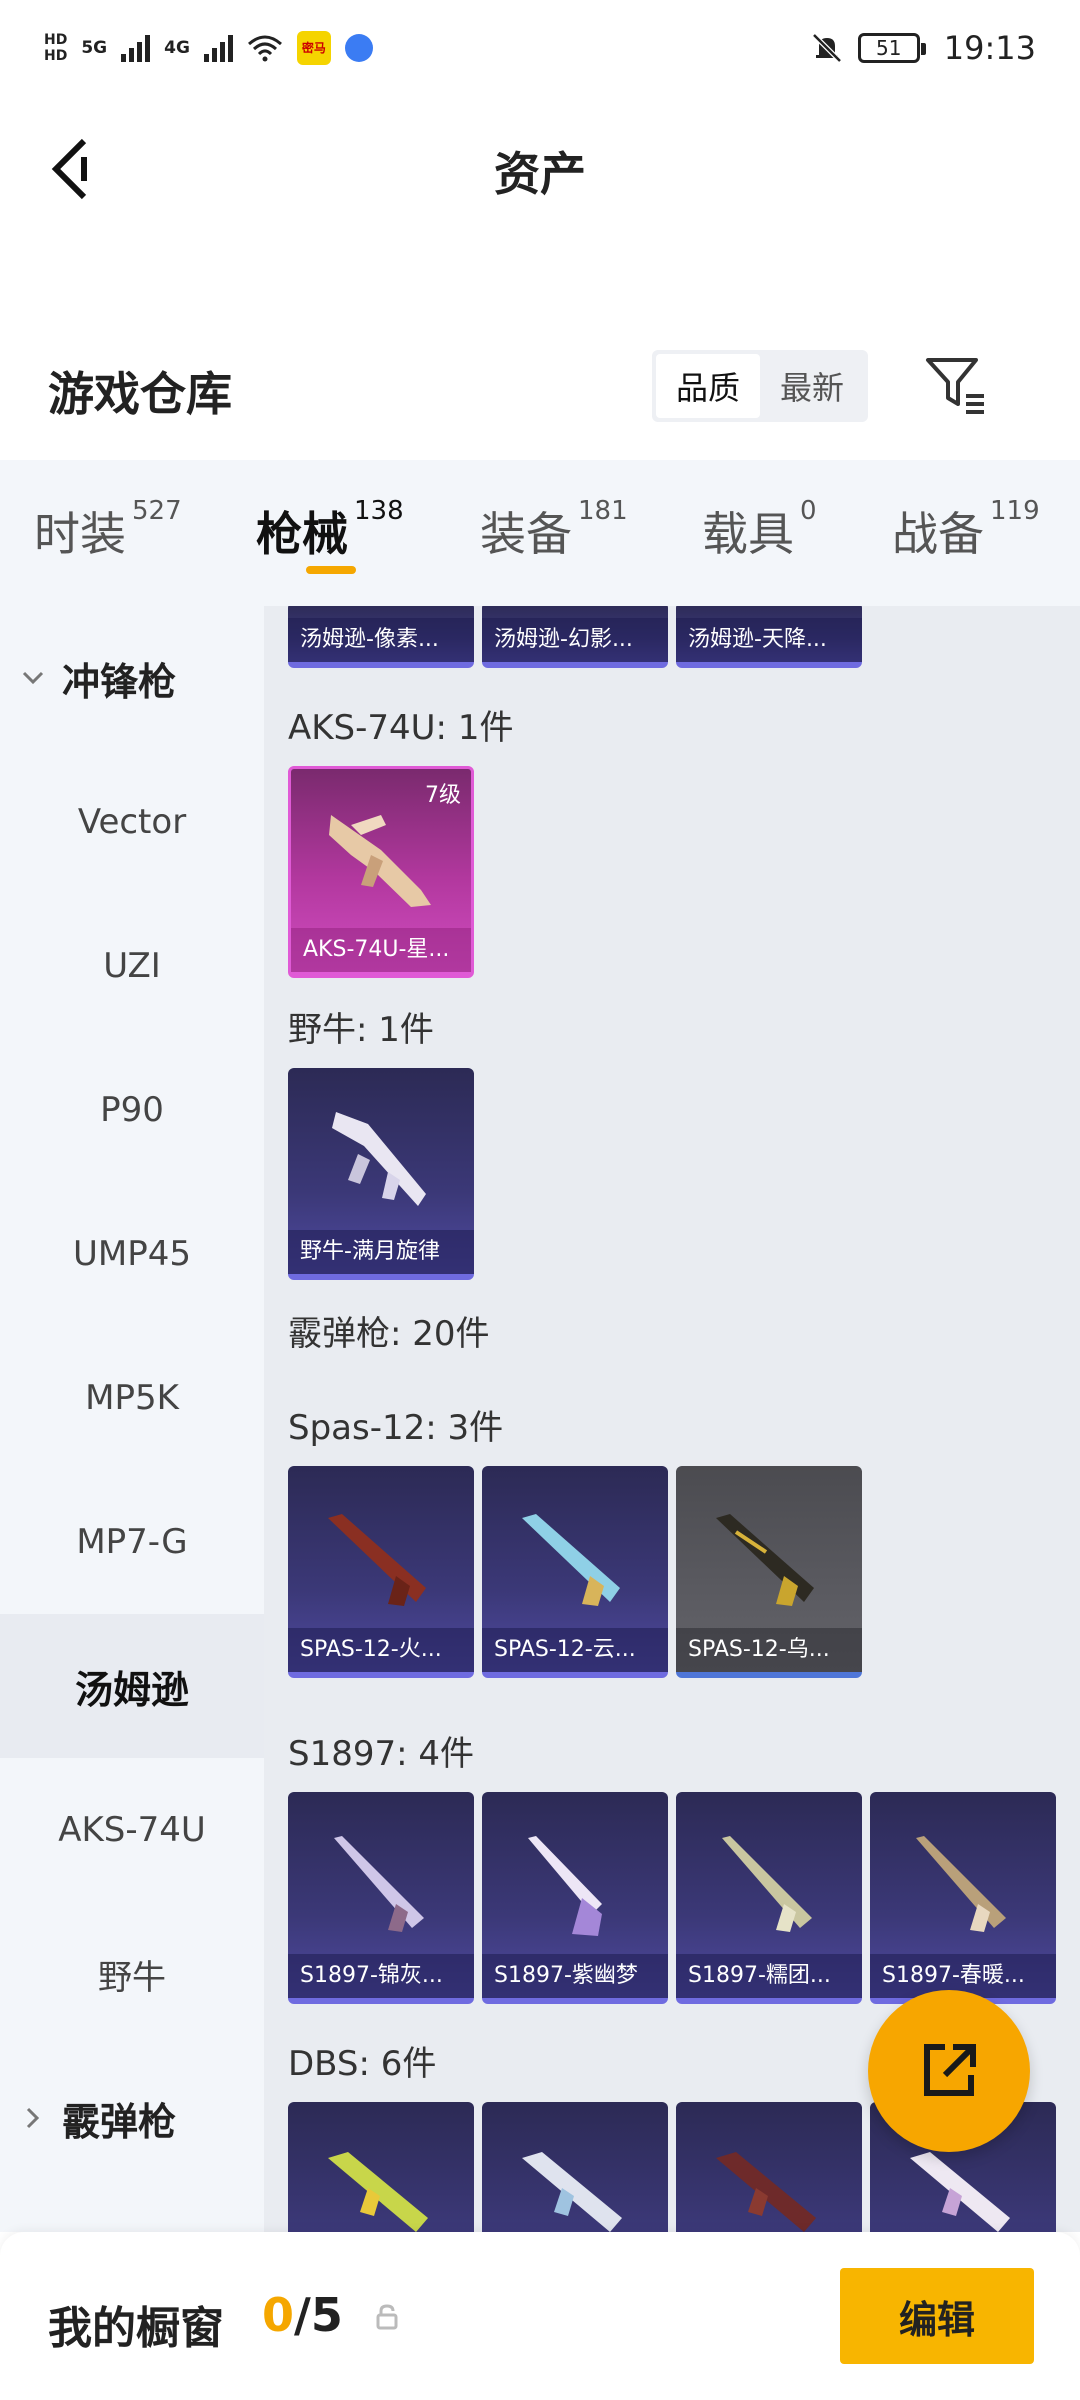 Image resolution: width=1080 pixels, height=2400 pixels. Describe the element at coordinates (379, 511) in the screenshot. I see `tab-count: 138` at that location.